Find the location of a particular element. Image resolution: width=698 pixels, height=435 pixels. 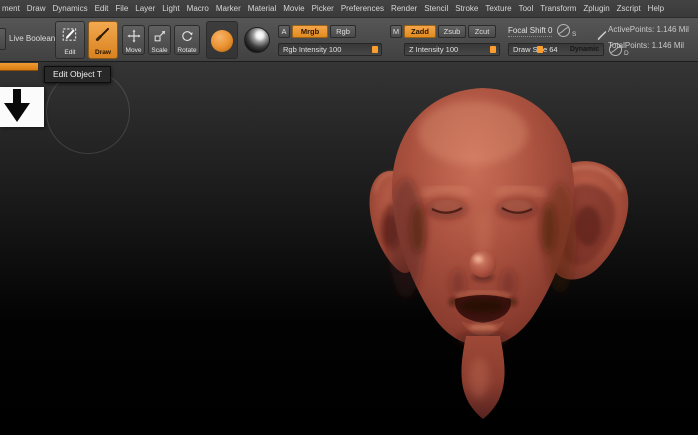

scale-button-label: Scale is located at coordinates (159, 50).